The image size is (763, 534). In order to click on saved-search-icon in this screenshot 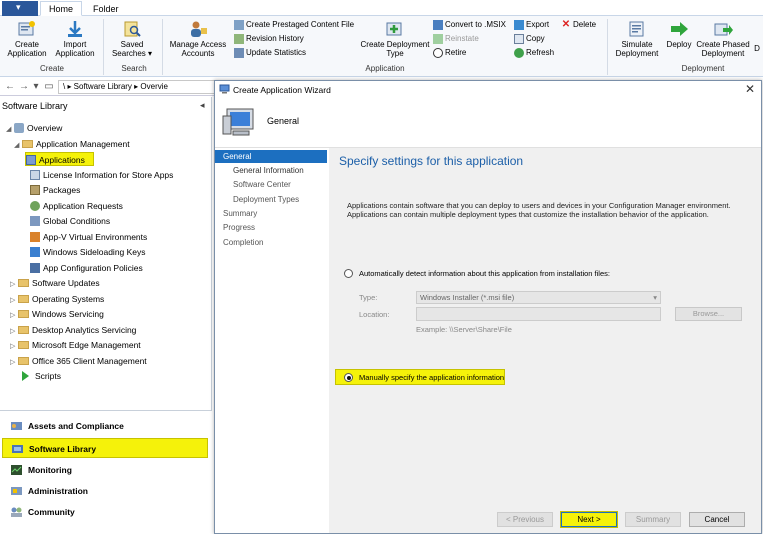, I will do `click(132, 29)`.